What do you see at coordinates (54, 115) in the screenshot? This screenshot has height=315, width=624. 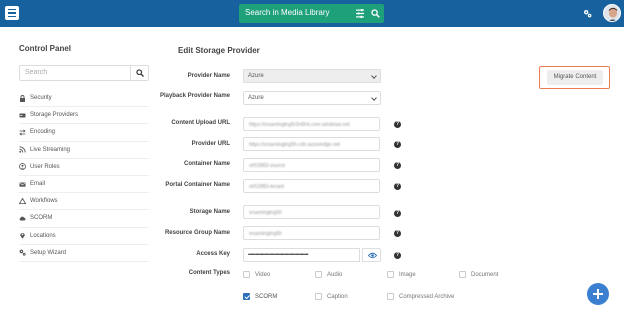 I see `sidebar-item-label: Storage Providers` at bounding box center [54, 115].